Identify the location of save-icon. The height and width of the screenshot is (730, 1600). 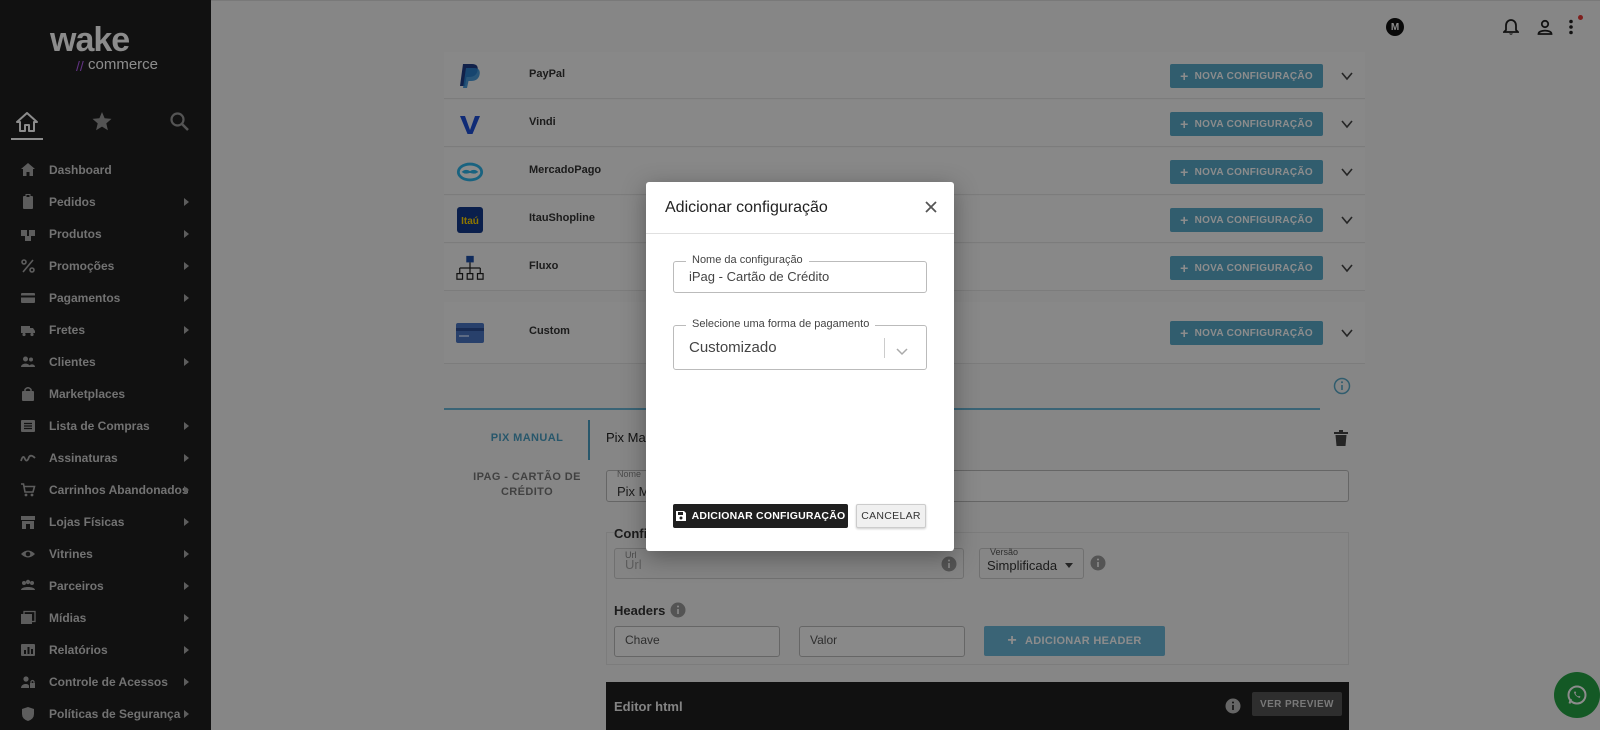
(680, 516).